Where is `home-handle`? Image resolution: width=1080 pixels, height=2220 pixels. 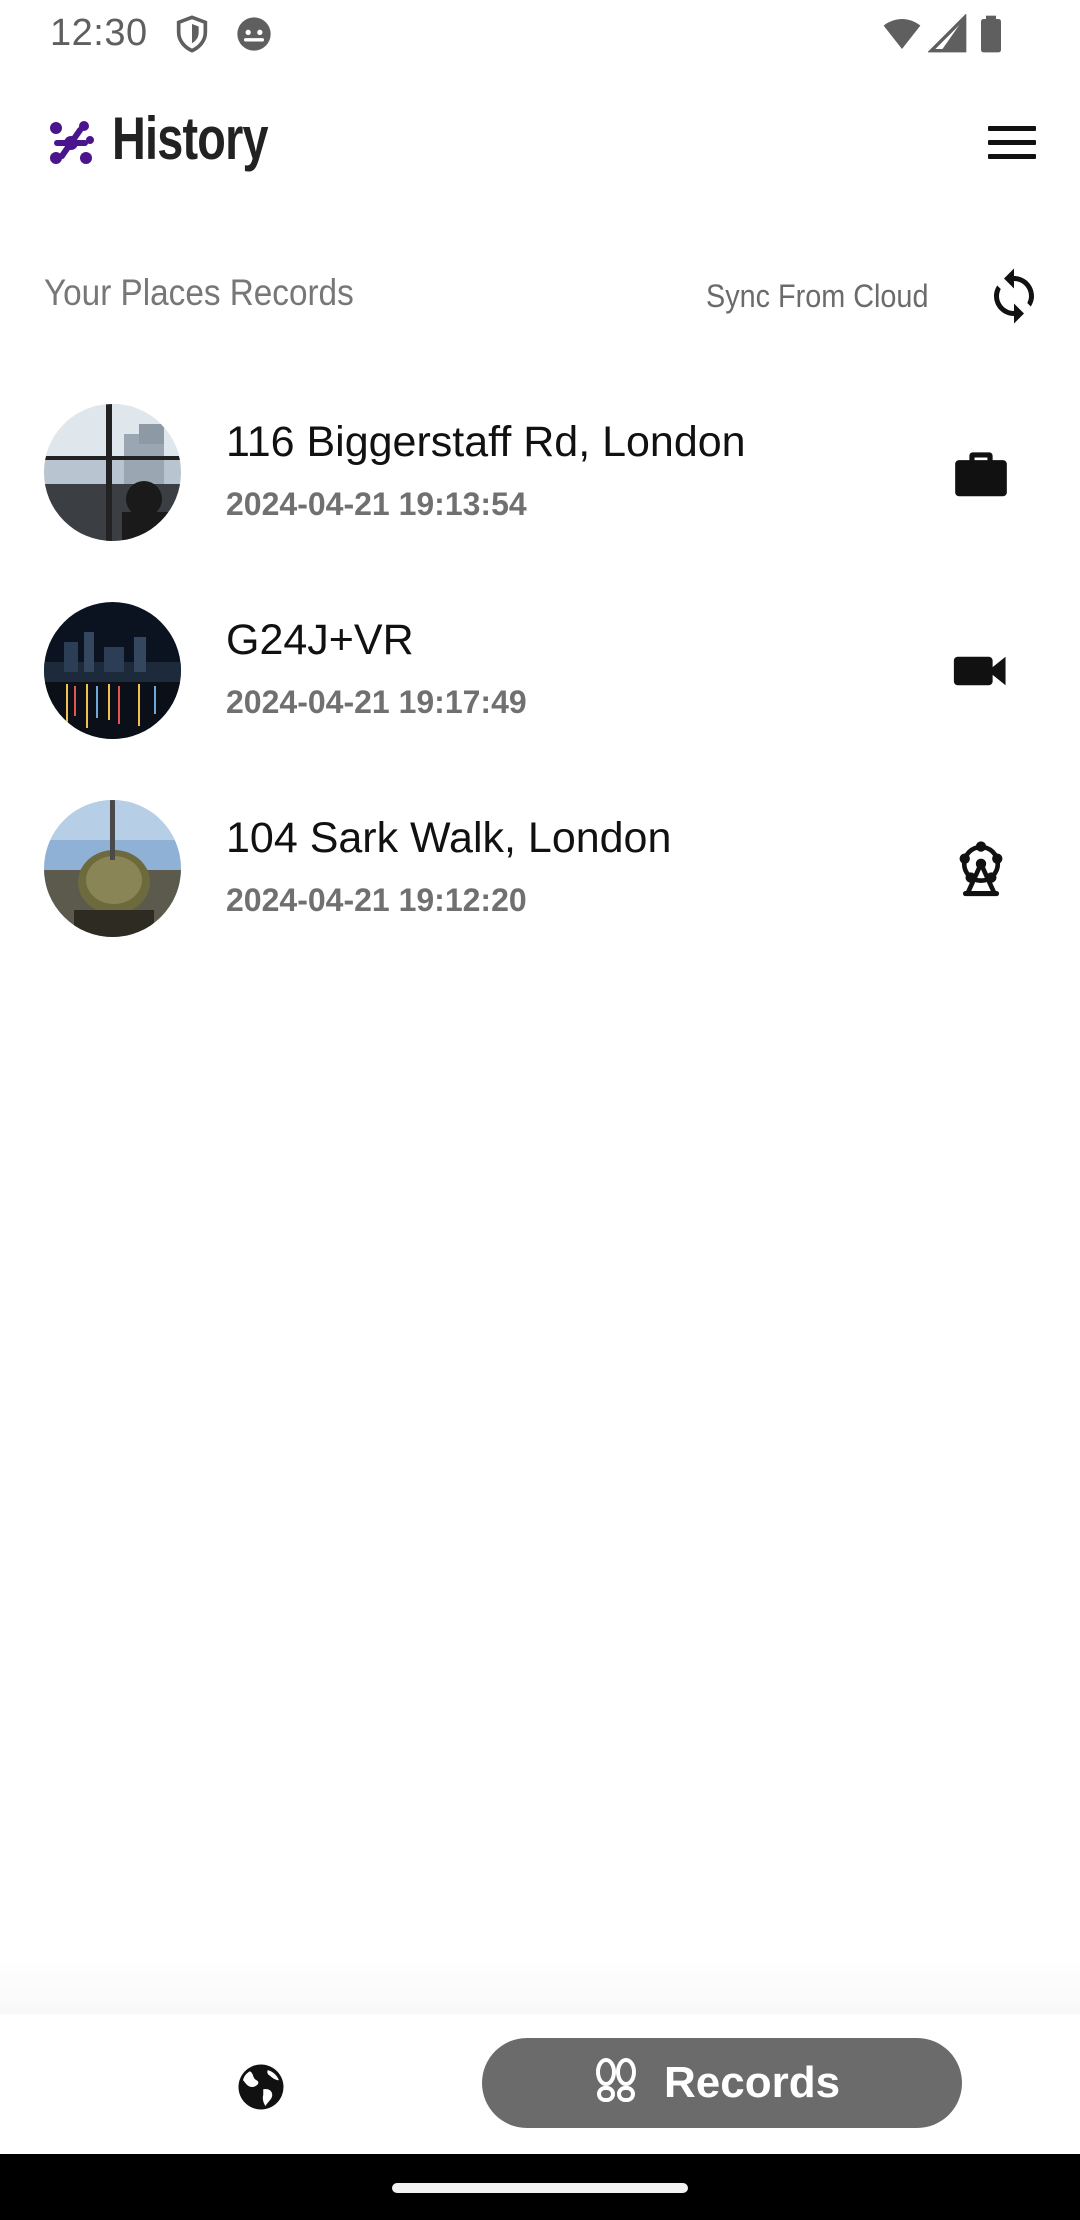
home-handle is located at coordinates (540, 2188).